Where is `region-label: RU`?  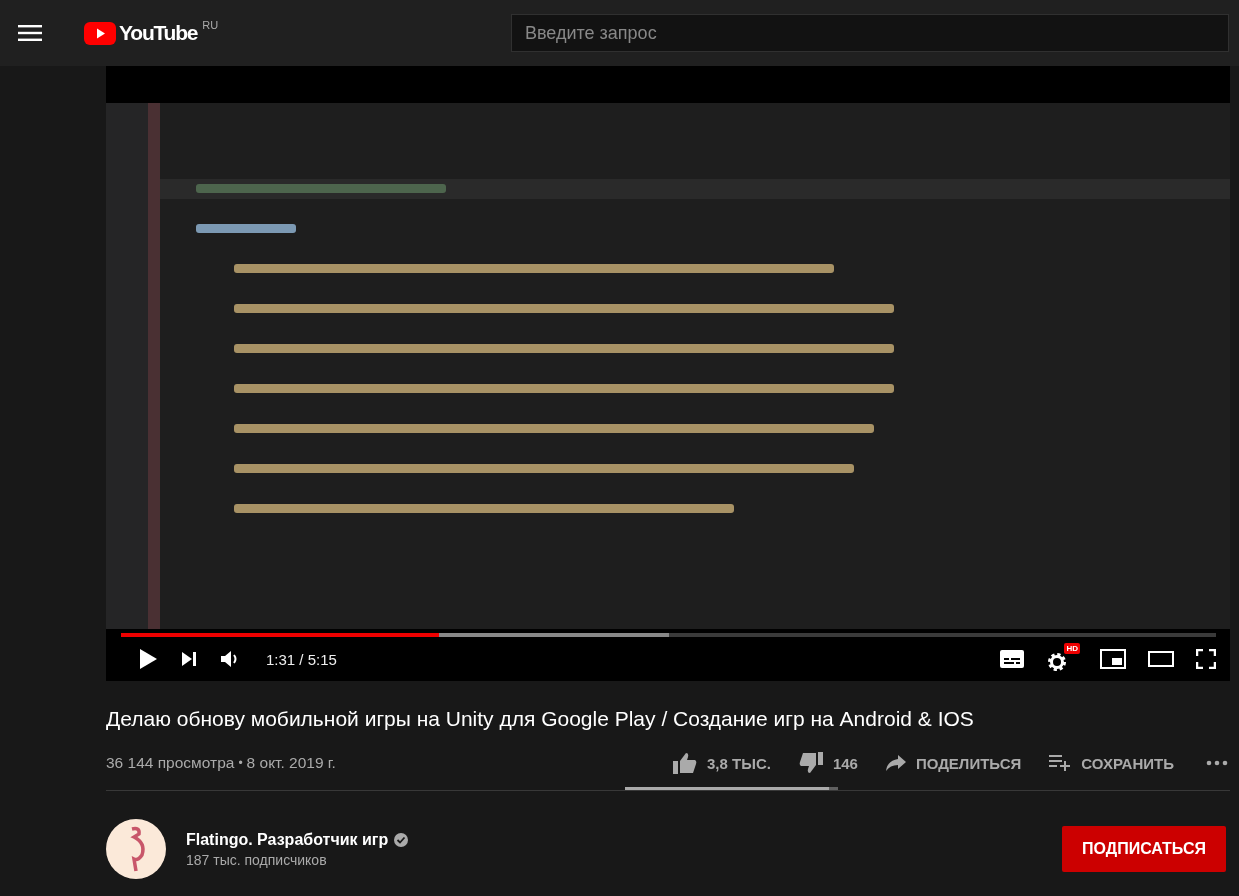 region-label: RU is located at coordinates (210, 25).